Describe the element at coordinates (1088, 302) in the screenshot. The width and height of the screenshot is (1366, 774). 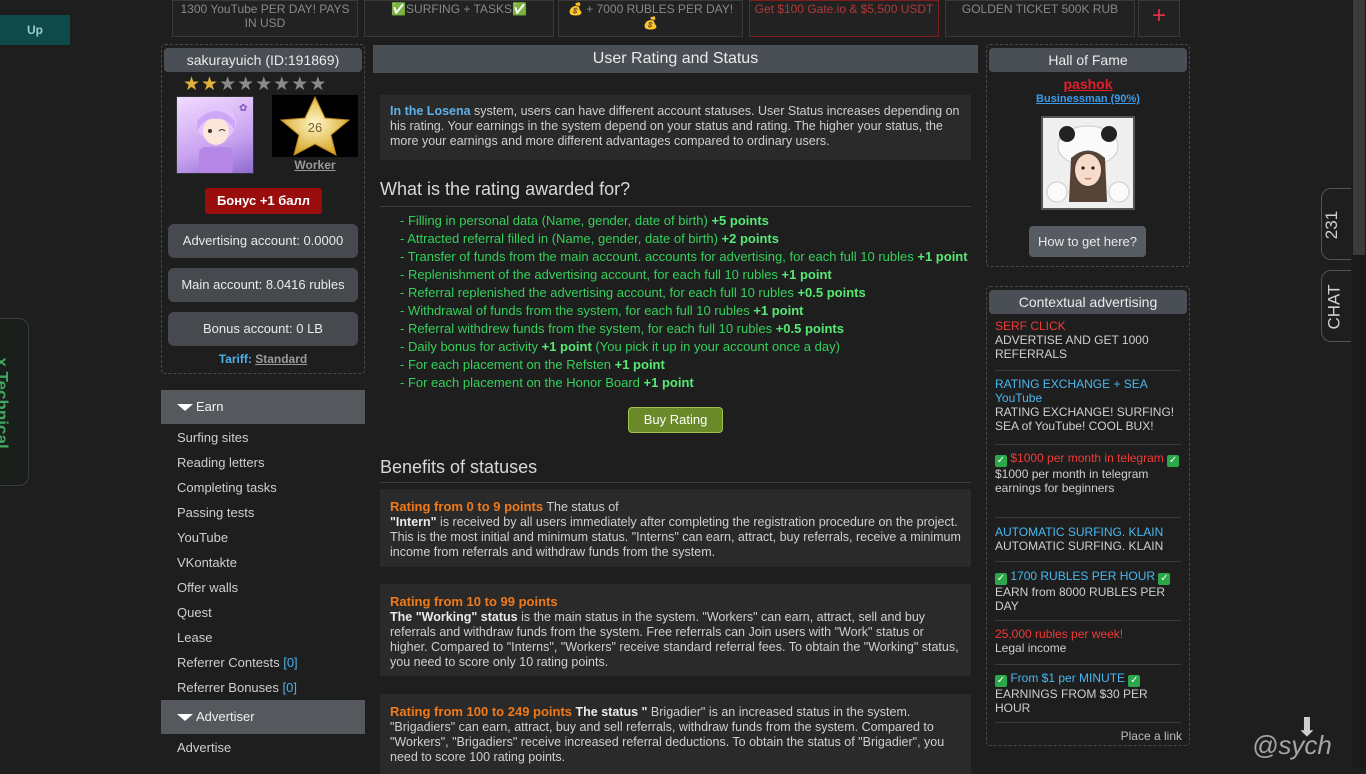
I see `contextual-ads-title: Contextual advertising` at that location.